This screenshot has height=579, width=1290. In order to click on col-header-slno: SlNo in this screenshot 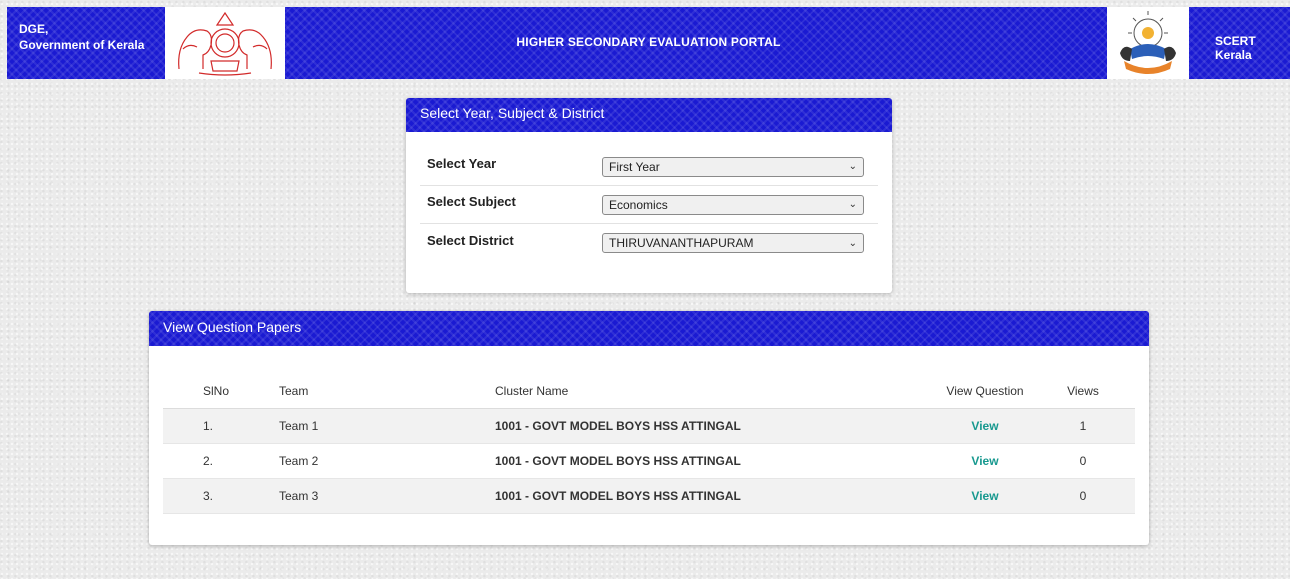, I will do `click(221, 391)`.